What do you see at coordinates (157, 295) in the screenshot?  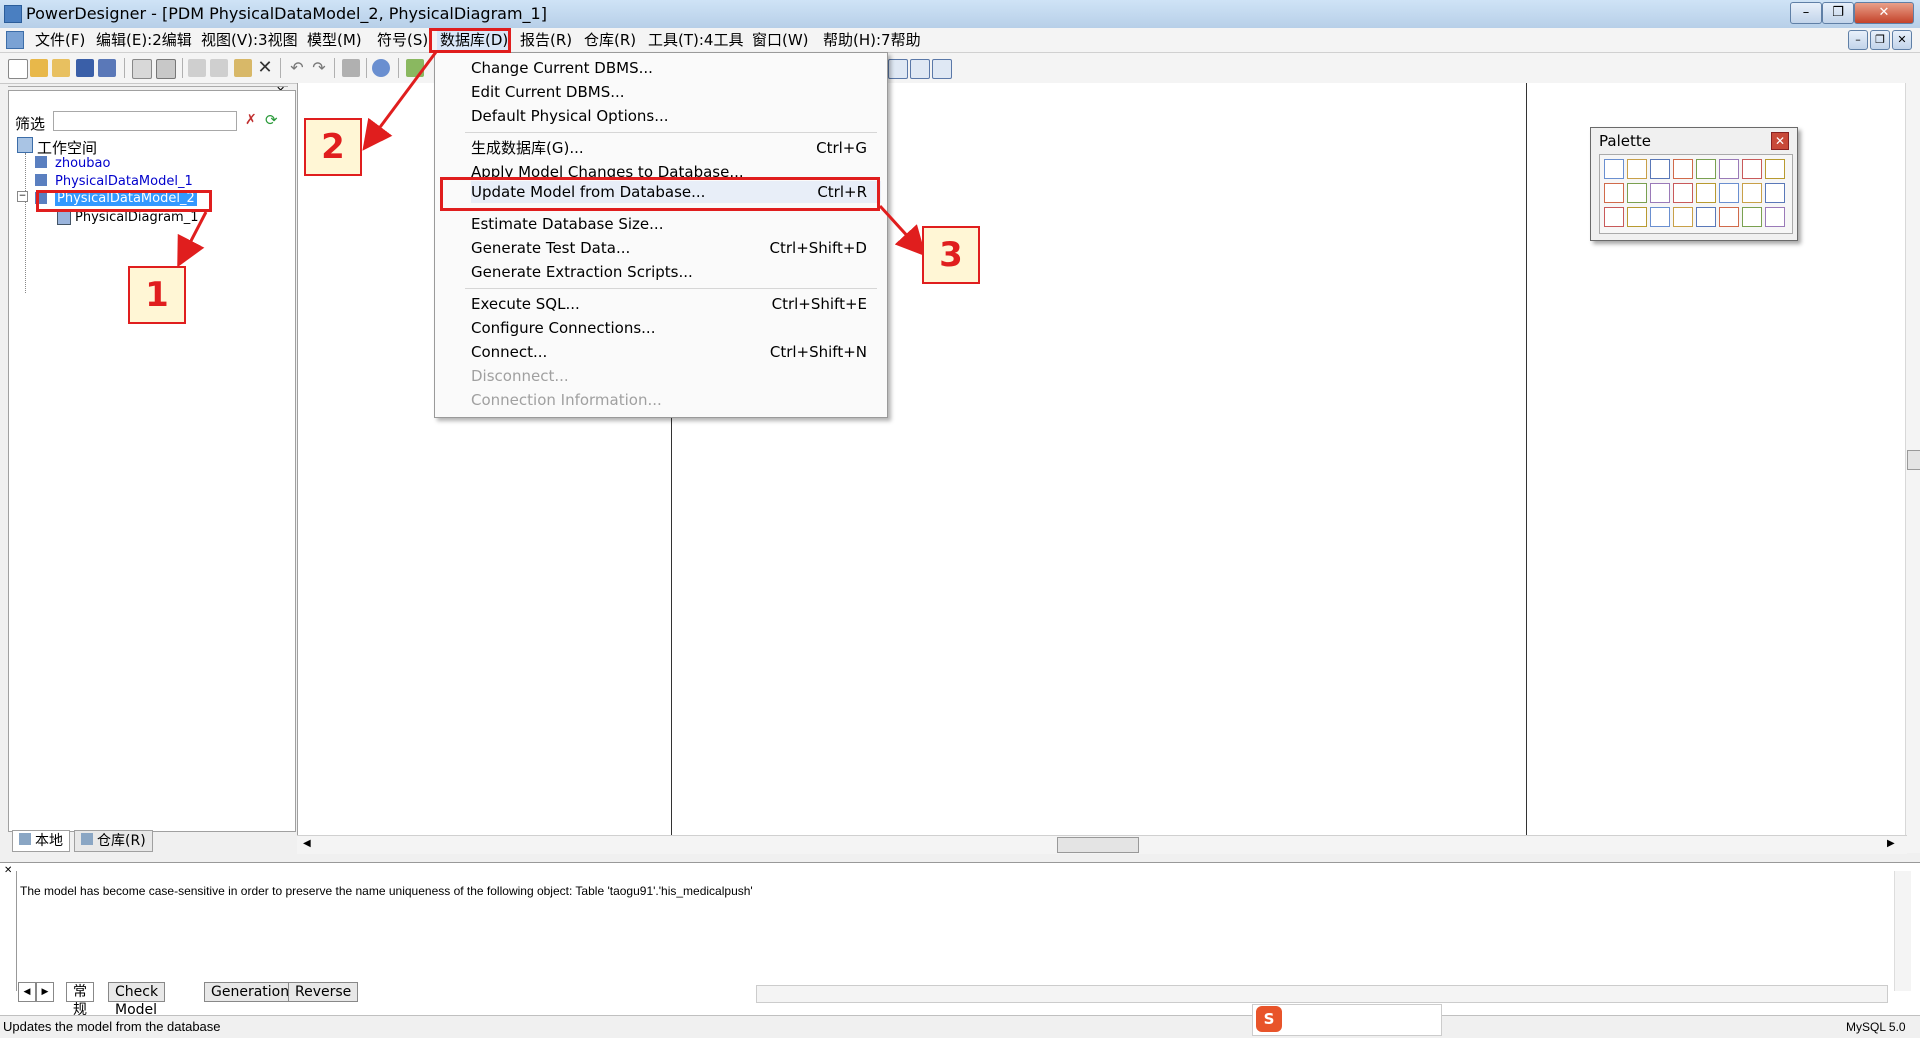 I see `annotation-label-1: 1` at bounding box center [157, 295].